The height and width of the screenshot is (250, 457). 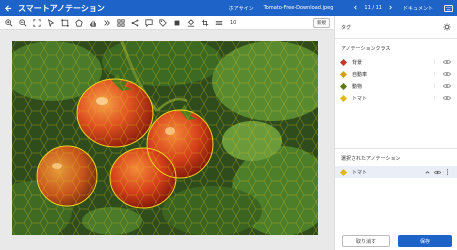 What do you see at coordinates (177, 23) in the screenshot?
I see `stop-icon` at bounding box center [177, 23].